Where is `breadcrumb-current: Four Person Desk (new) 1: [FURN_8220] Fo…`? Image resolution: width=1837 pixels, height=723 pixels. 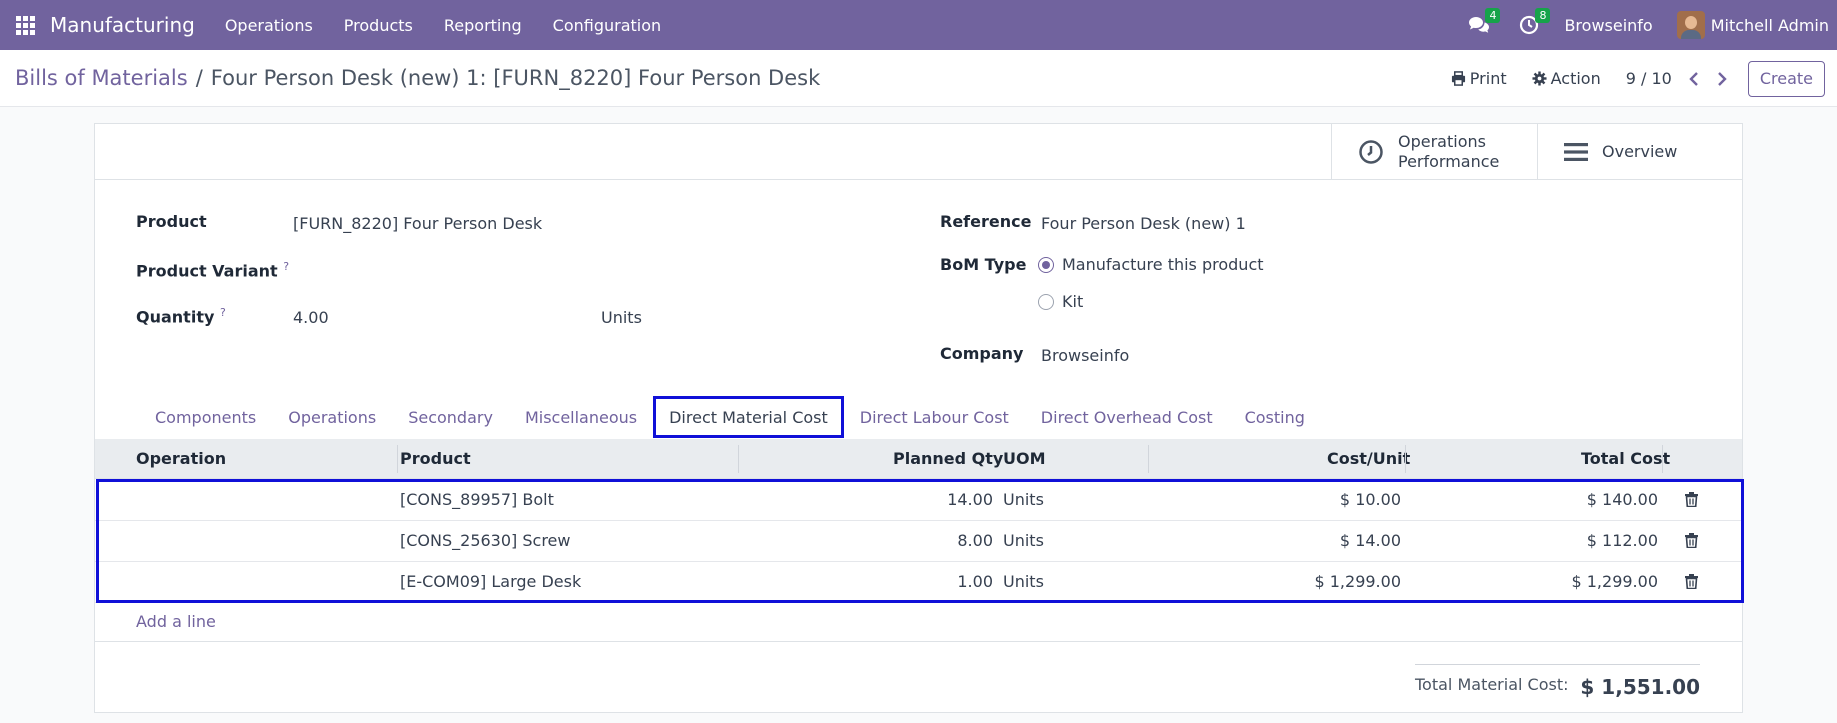
breadcrumb-current: Four Person Desk (new) 1: [FURN_8220] Fo… is located at coordinates (515, 78).